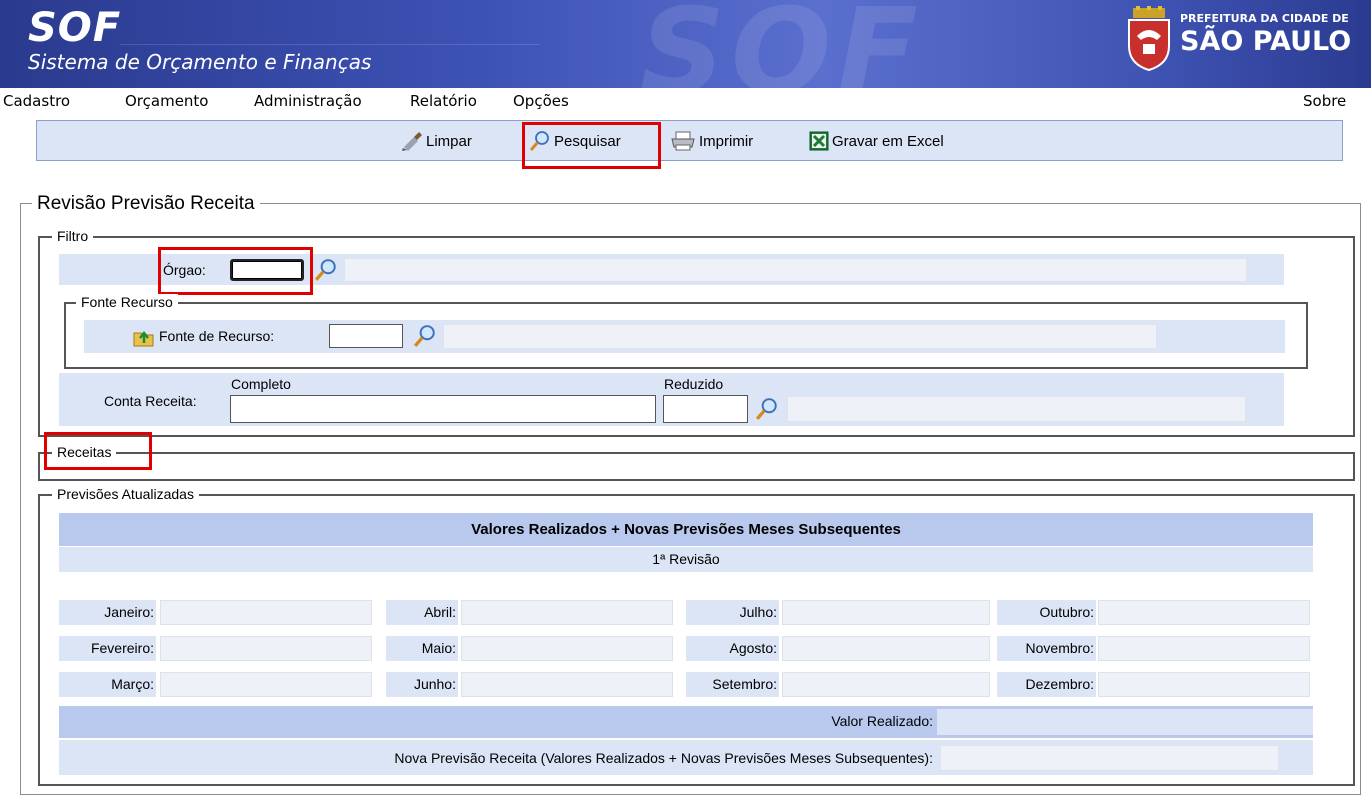  What do you see at coordinates (587, 141) in the screenshot?
I see `search-button-label: Pesquisar` at bounding box center [587, 141].